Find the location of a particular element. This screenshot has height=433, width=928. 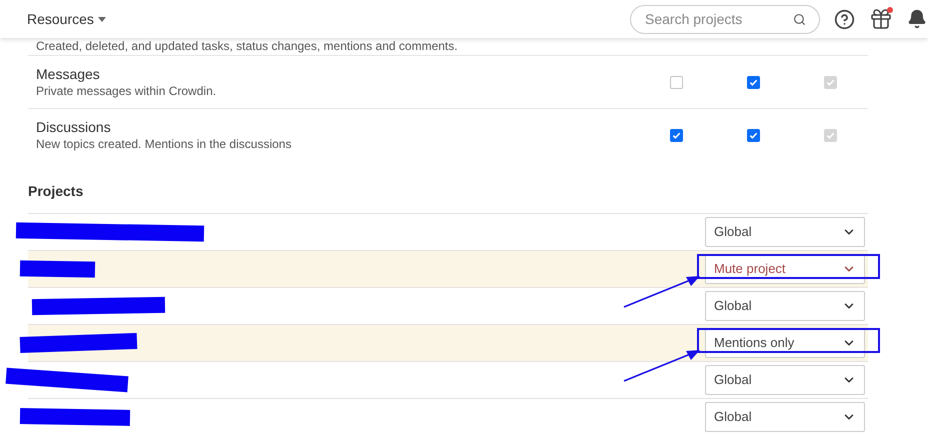

caret-icon is located at coordinates (102, 19).